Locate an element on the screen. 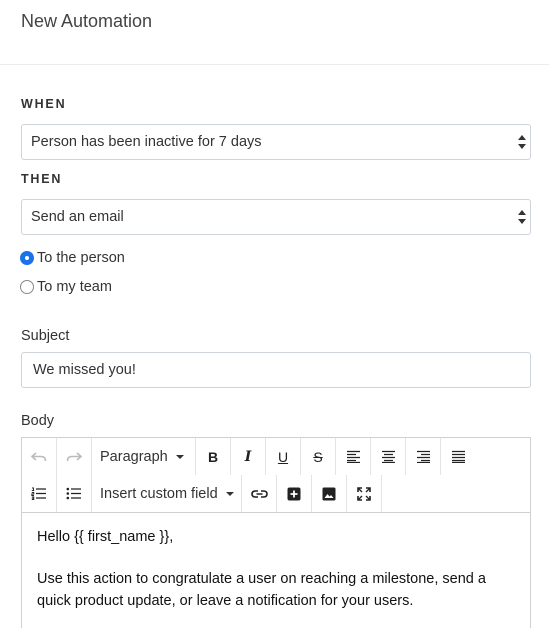 The height and width of the screenshot is (628, 549). bullet-list-icon is located at coordinates (73, 493).